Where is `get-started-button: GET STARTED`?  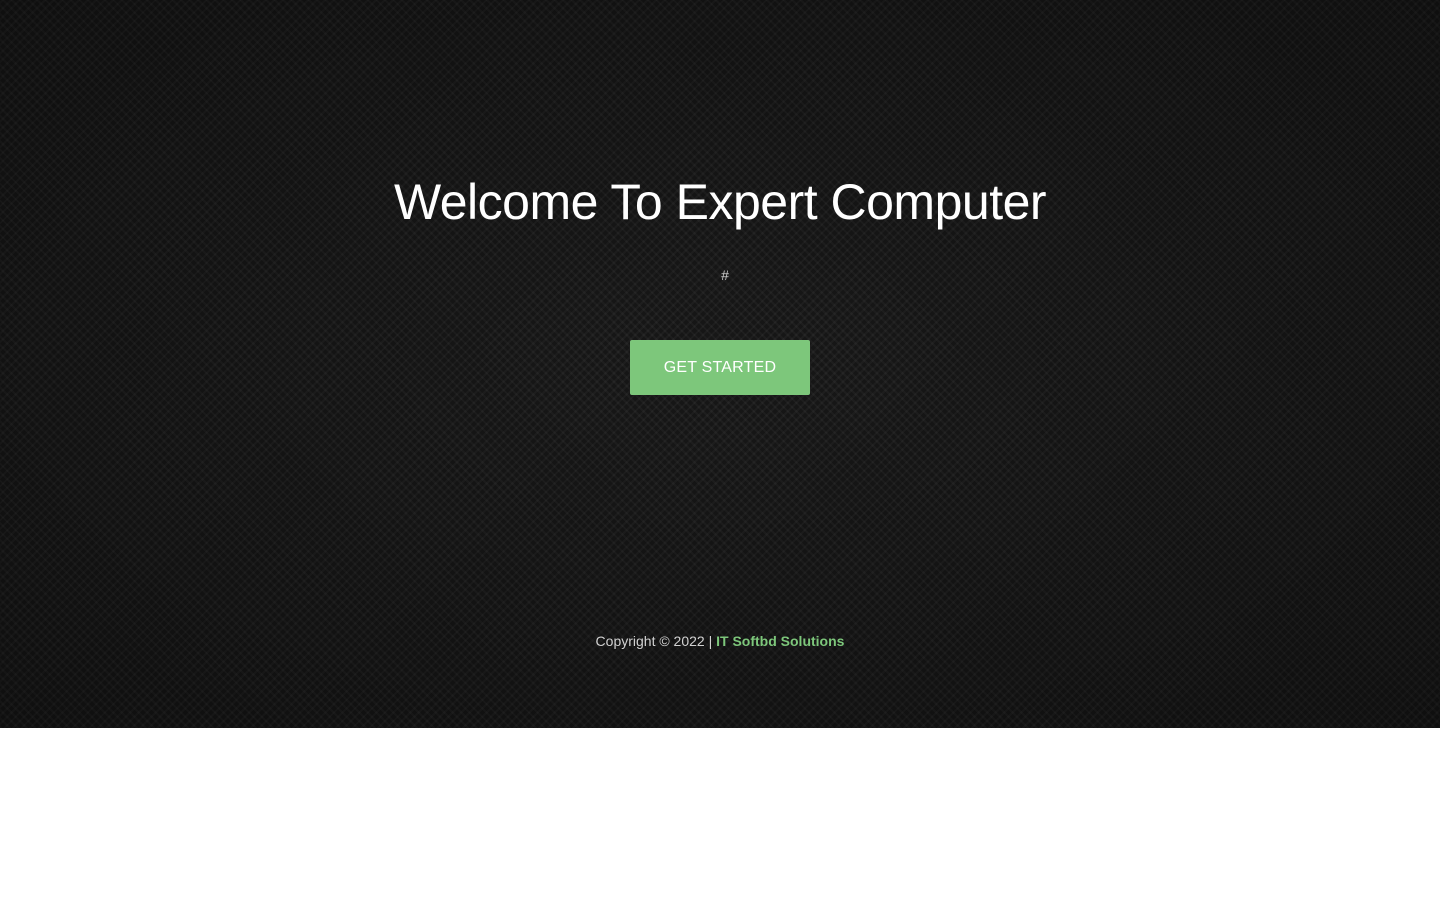
get-started-button: GET STARTED is located at coordinates (720, 367).